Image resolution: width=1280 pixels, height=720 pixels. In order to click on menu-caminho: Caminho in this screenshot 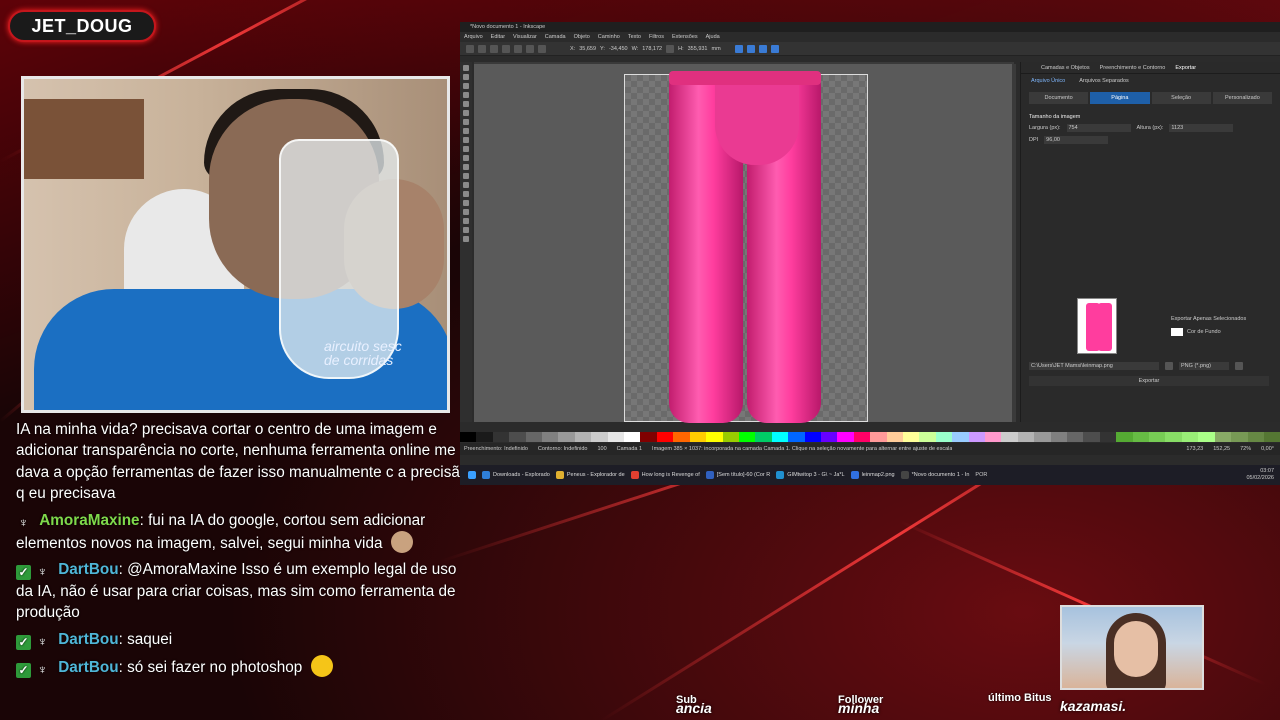, I will do `click(609, 37)`.